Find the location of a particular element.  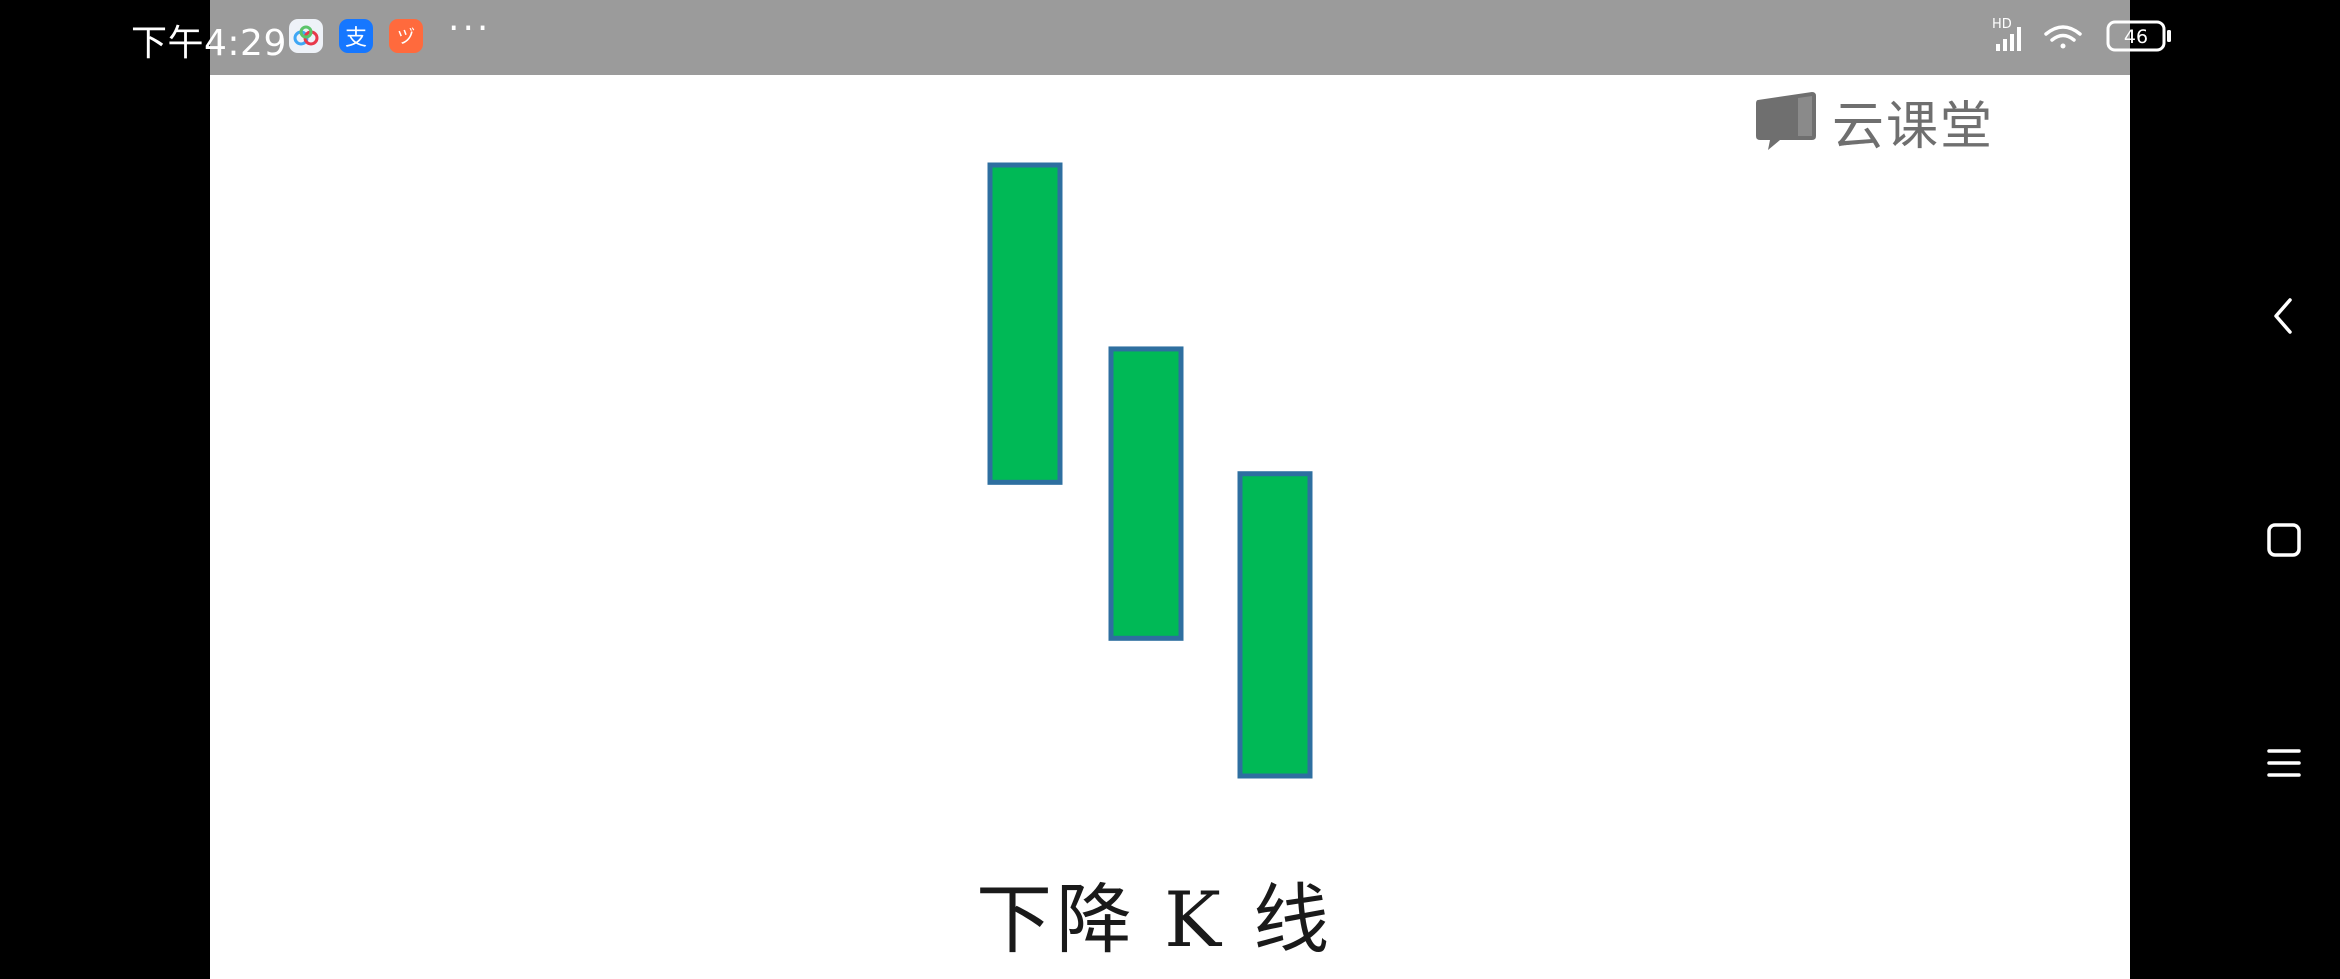

status-time: 下午4:29 is located at coordinates (209, 43).